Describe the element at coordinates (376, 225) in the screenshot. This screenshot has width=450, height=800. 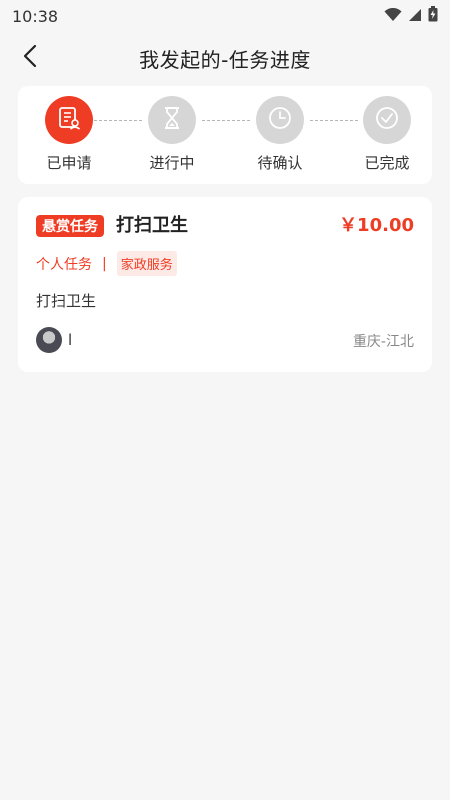
I see `task-price: ￥10.00` at that location.